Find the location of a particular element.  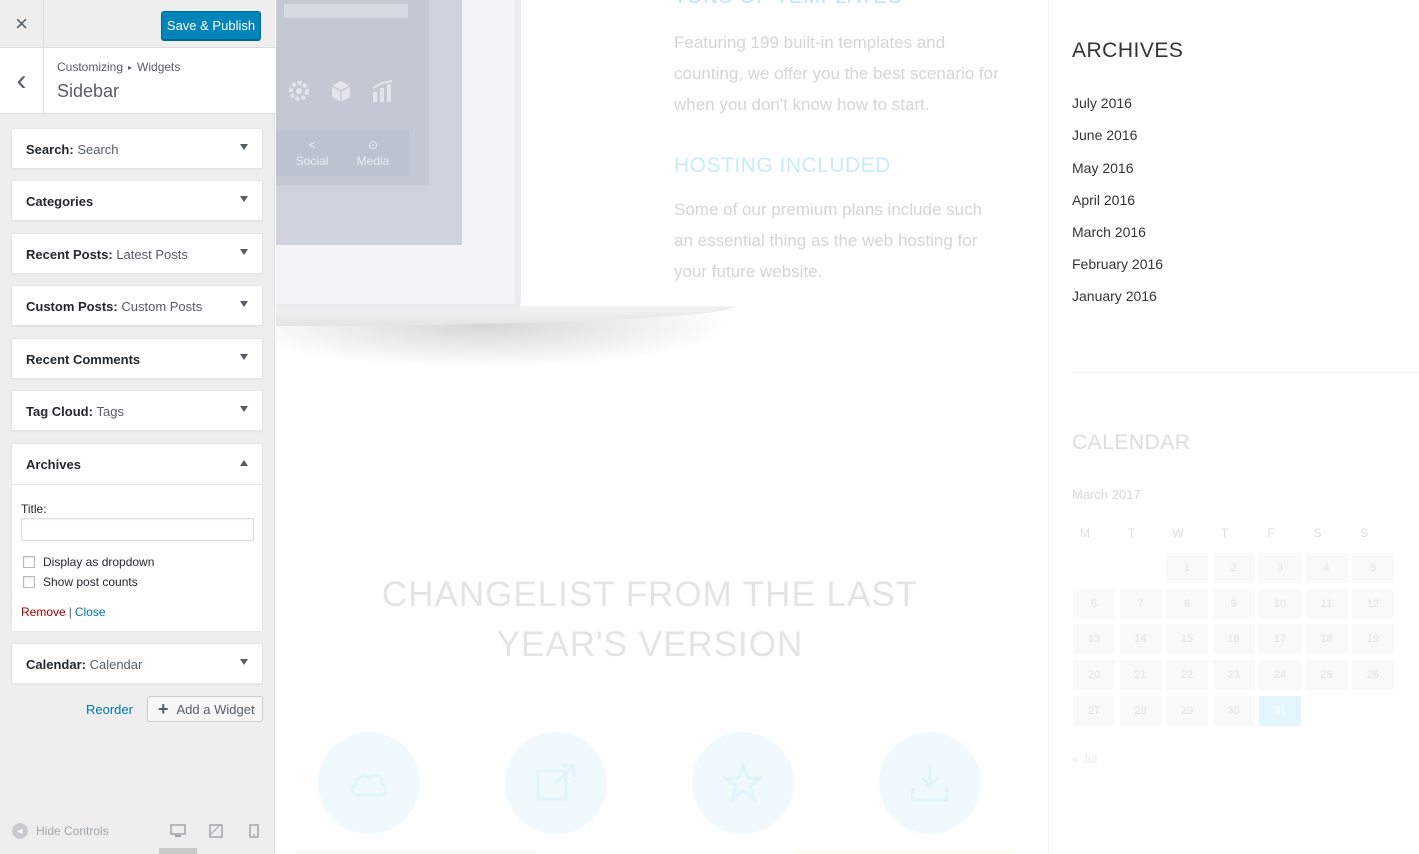

calendar-day: 15 is located at coordinates (1187, 639).